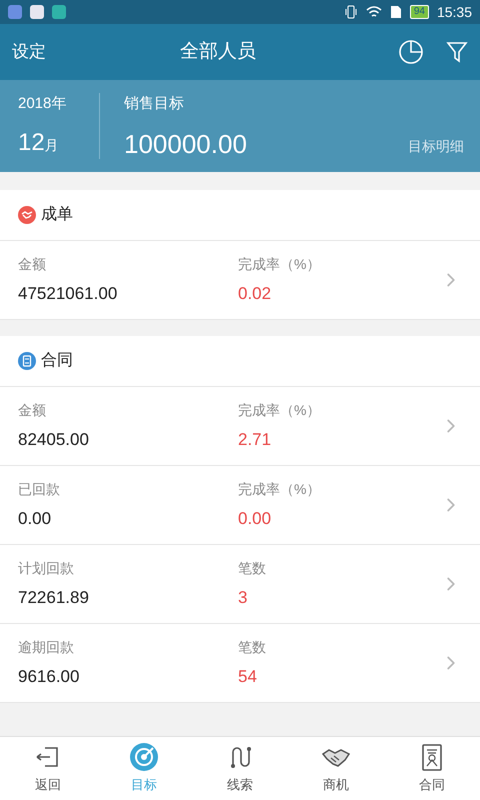 Image resolution: width=480 pixels, height=800 pixels. I want to click on stat-label: 已回款, so click(39, 489).